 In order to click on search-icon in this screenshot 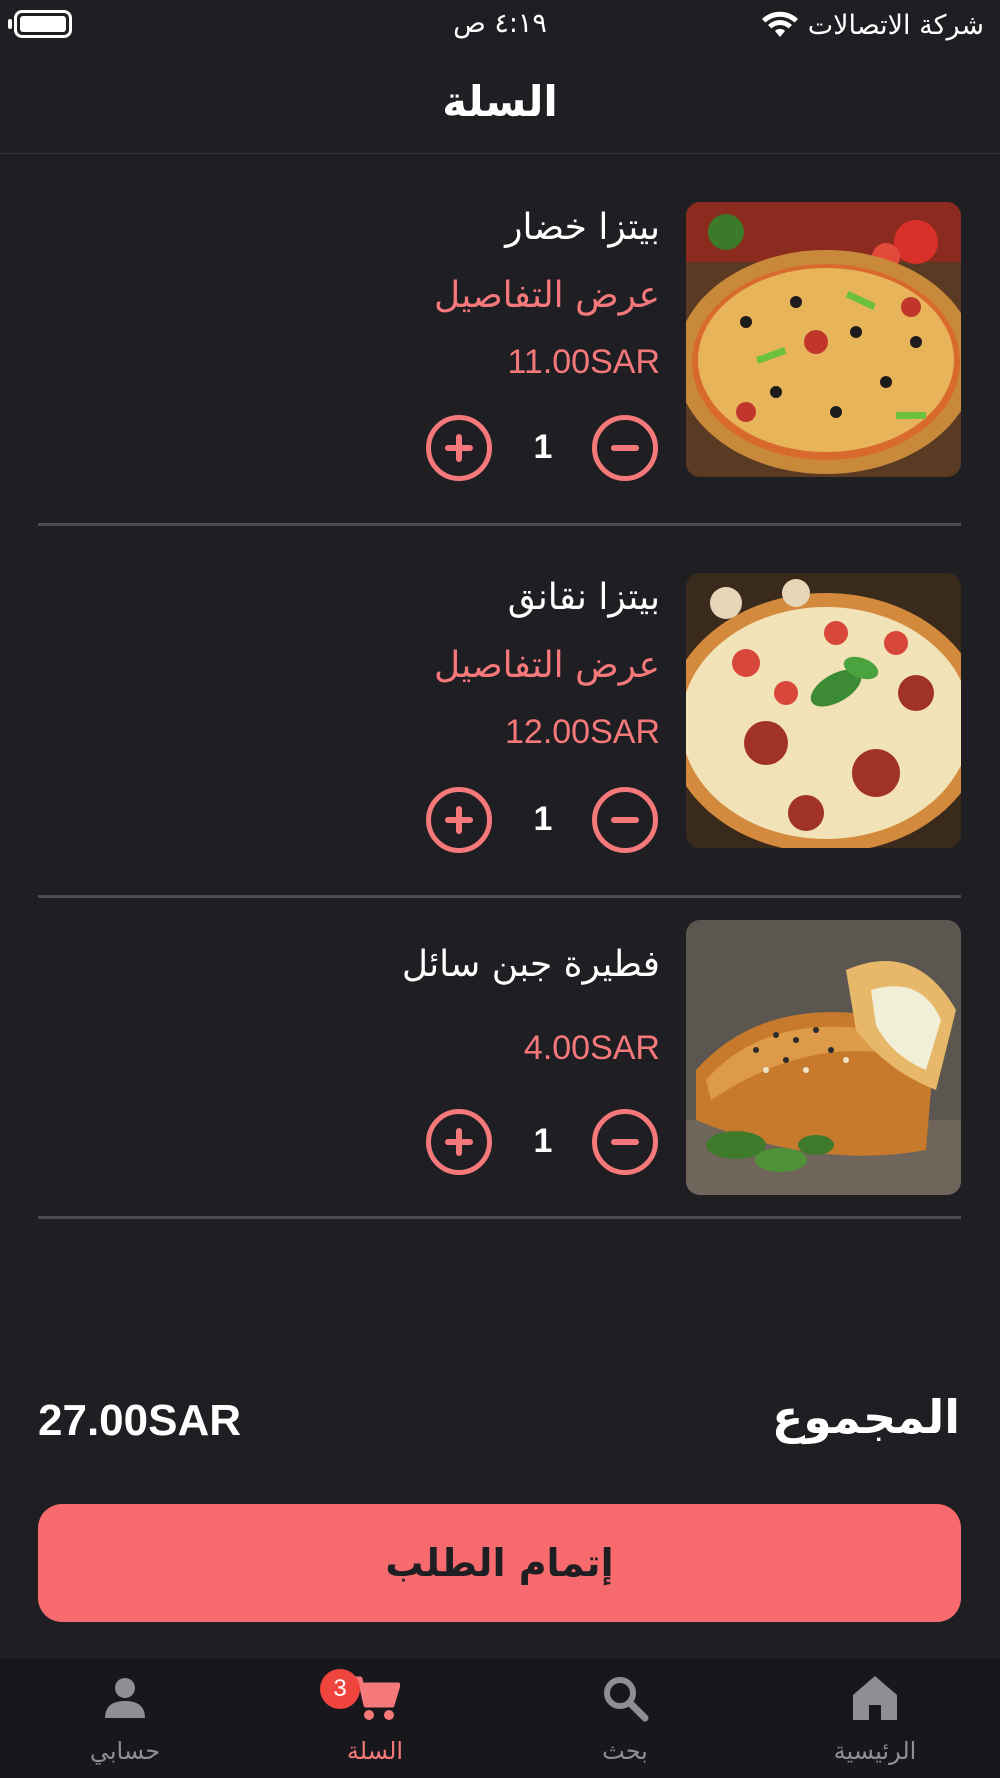, I will do `click(625, 1698)`.